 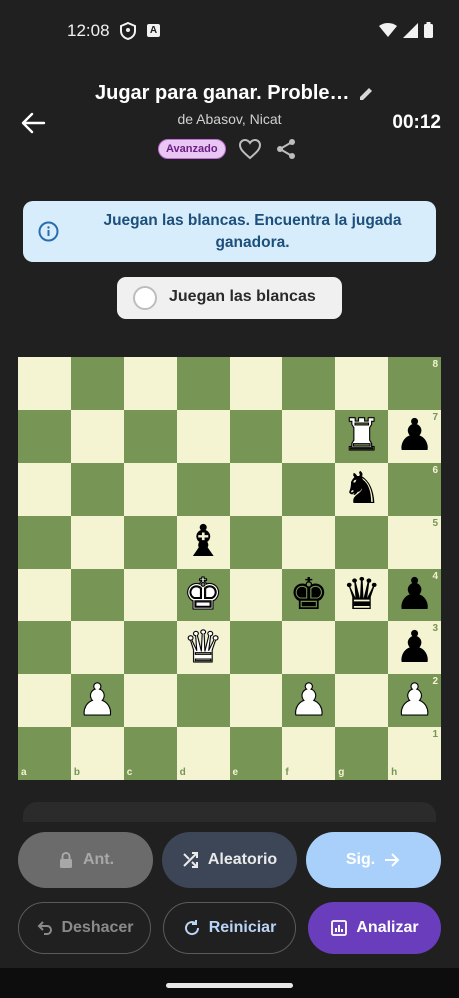 I want to click on black-piece-h7: ♟, so click(x=414, y=436).